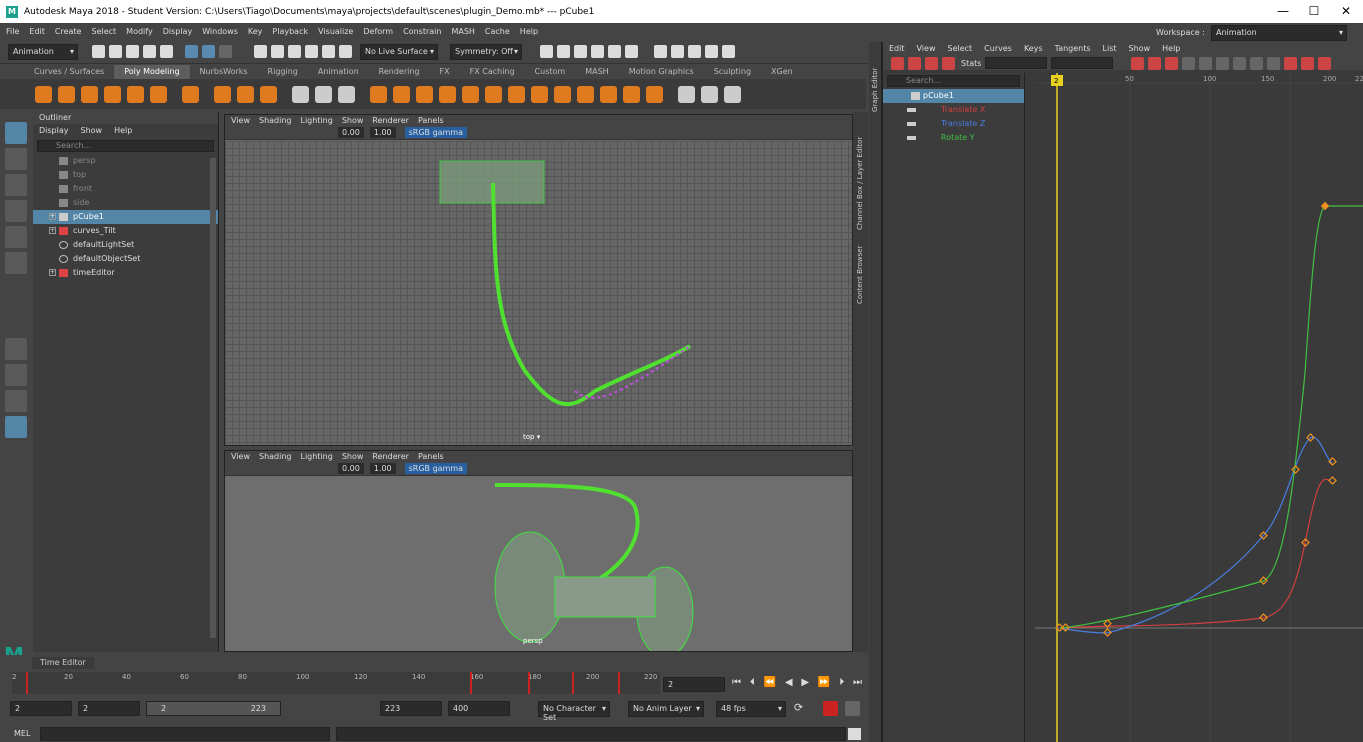  What do you see at coordinates (533, 641) in the screenshot?
I see `viewport-persp-camera-label: persp` at bounding box center [533, 641].